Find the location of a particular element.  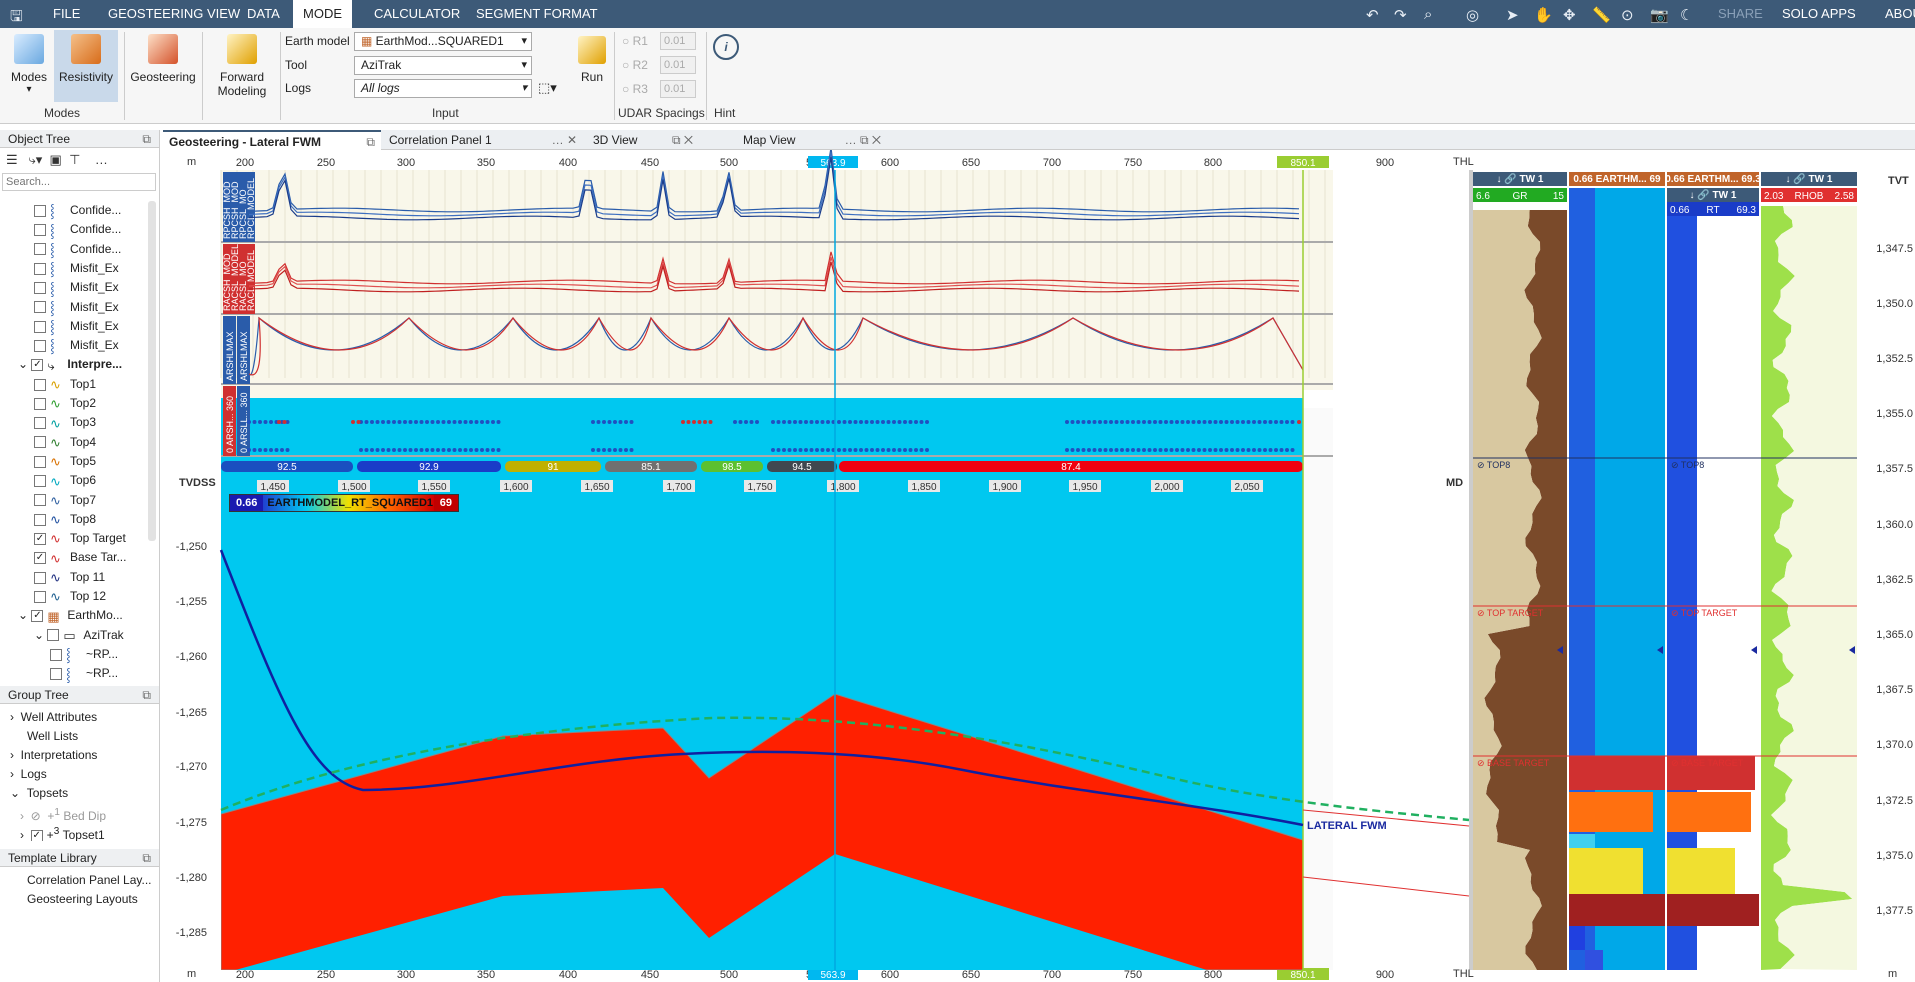

object-tree-item: ∿ Top4 is located at coordinates (65, 442).